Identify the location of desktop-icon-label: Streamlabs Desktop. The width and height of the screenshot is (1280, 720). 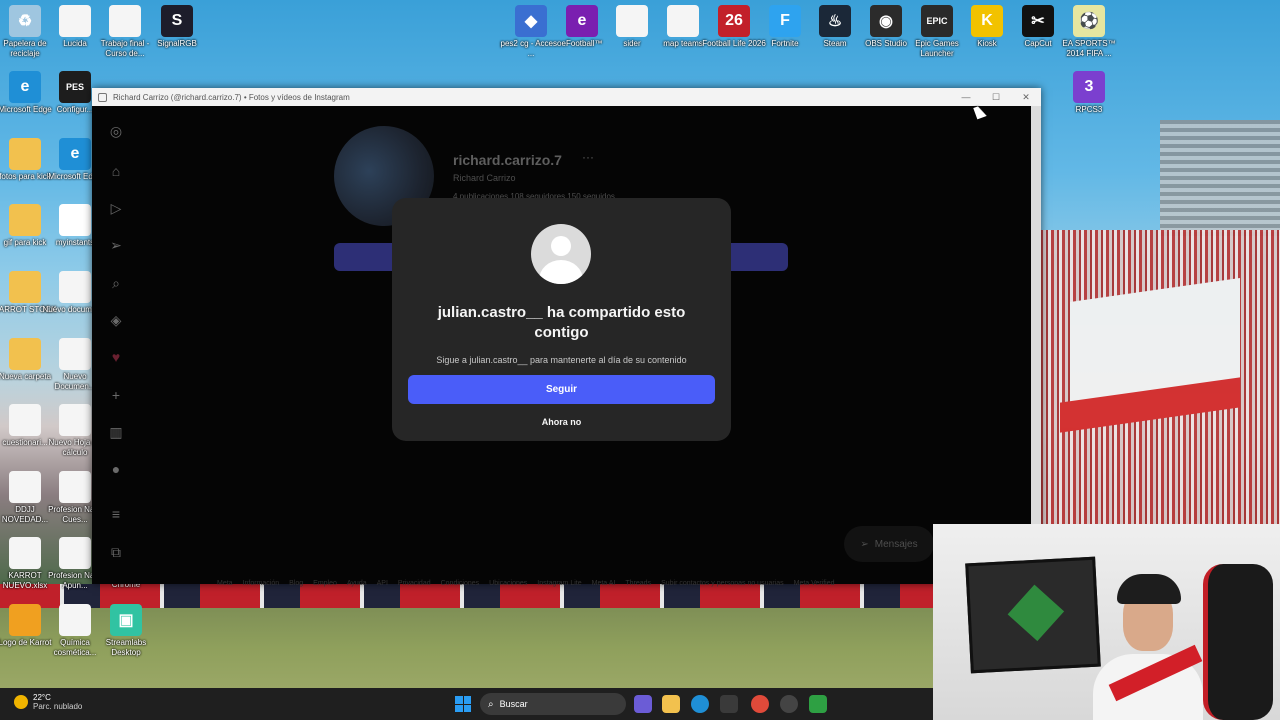
(126, 647).